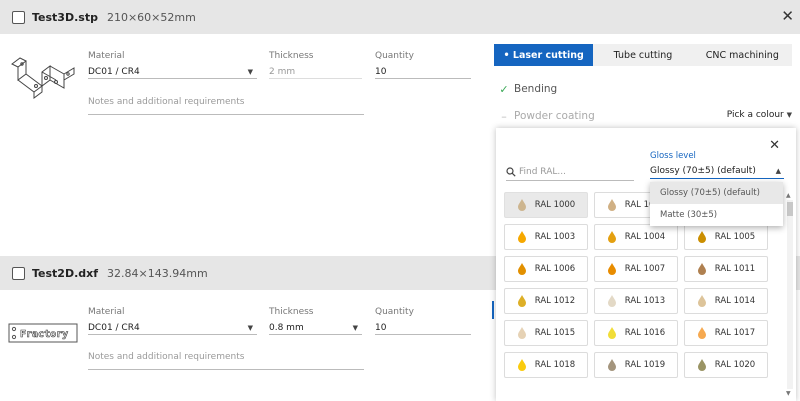 This screenshot has height=401, width=800. What do you see at coordinates (735, 365) in the screenshot?
I see `ral-colour-name: RAL 1020` at bounding box center [735, 365].